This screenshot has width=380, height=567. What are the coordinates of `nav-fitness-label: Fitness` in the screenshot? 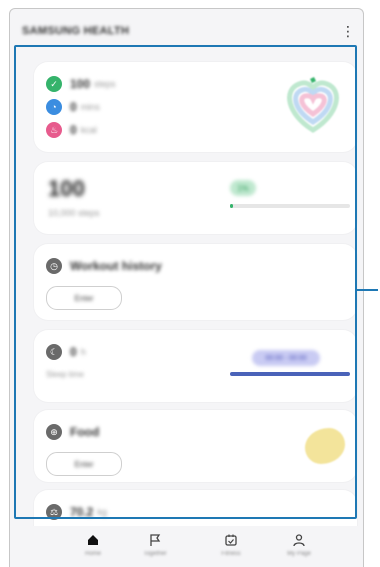 It's located at (231, 554).